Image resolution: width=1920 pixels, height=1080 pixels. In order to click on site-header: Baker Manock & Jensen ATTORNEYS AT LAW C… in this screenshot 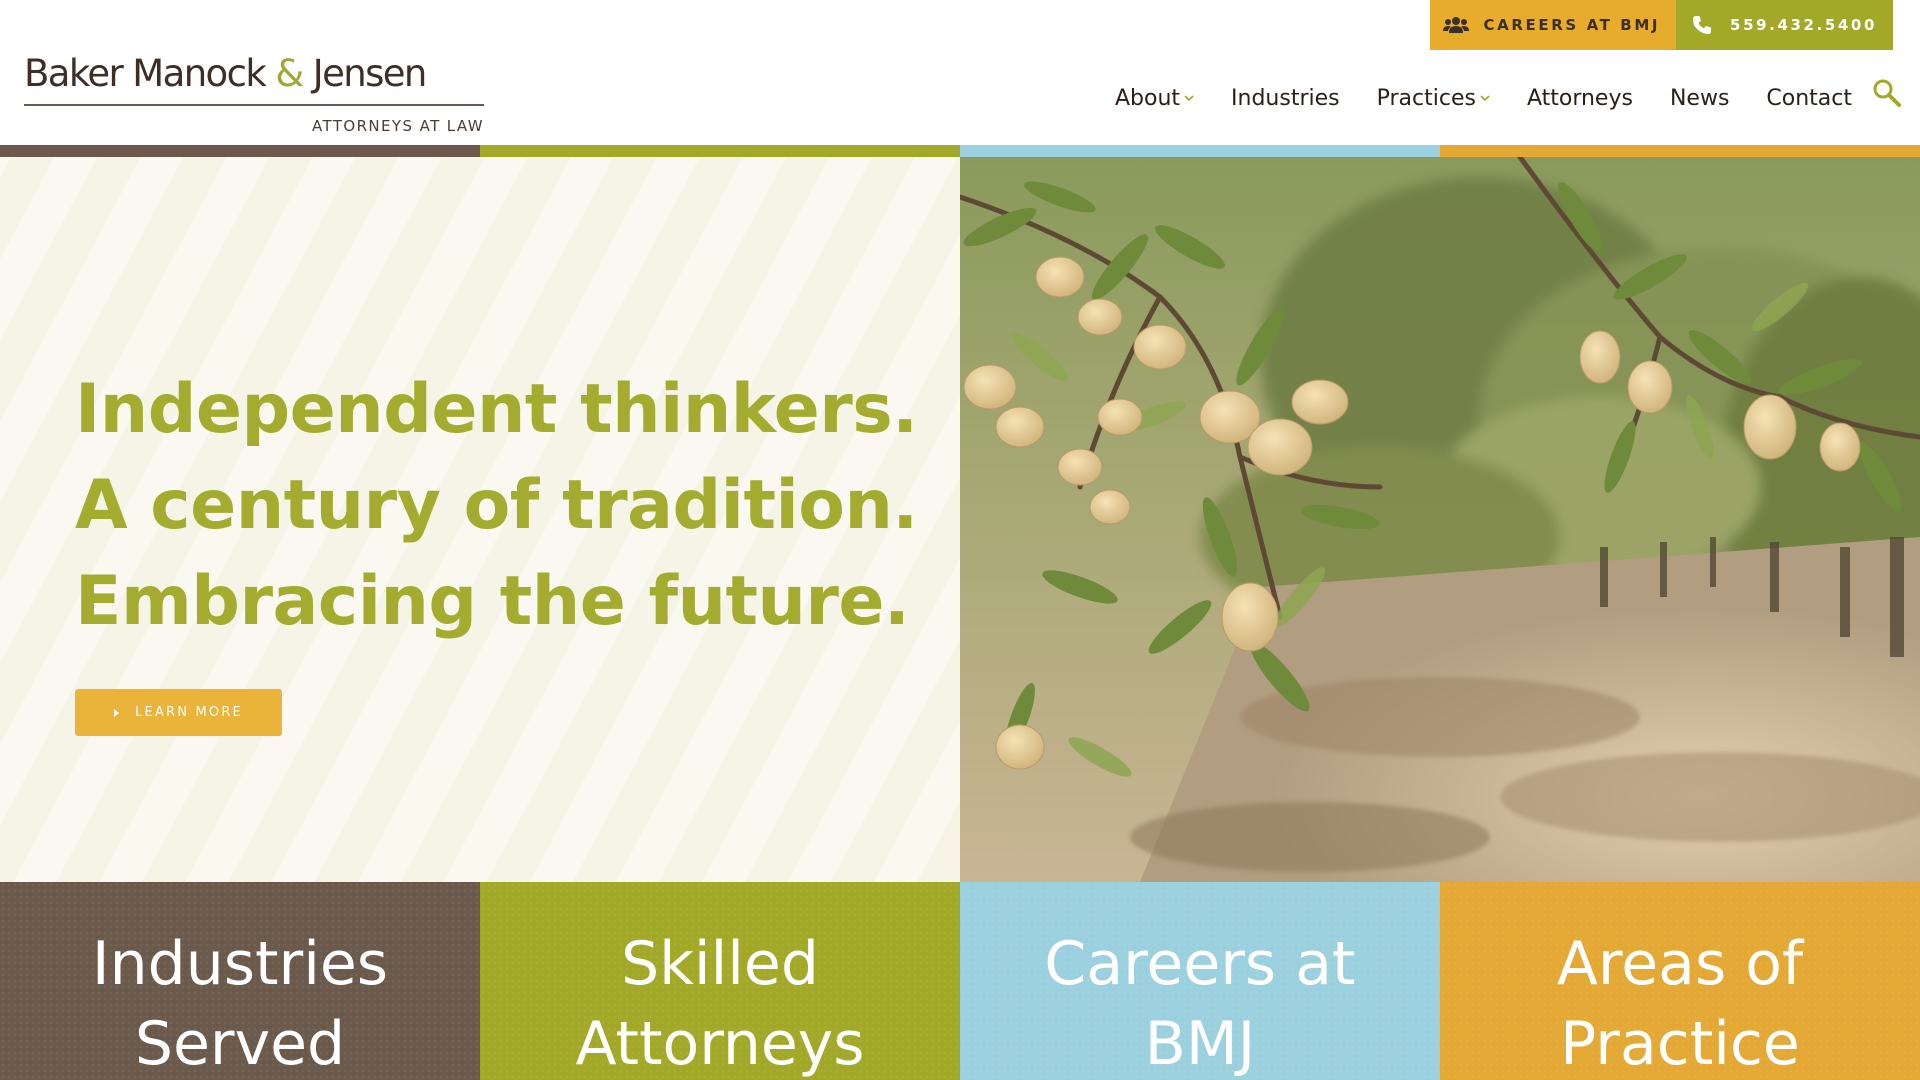, I will do `click(960, 72)`.